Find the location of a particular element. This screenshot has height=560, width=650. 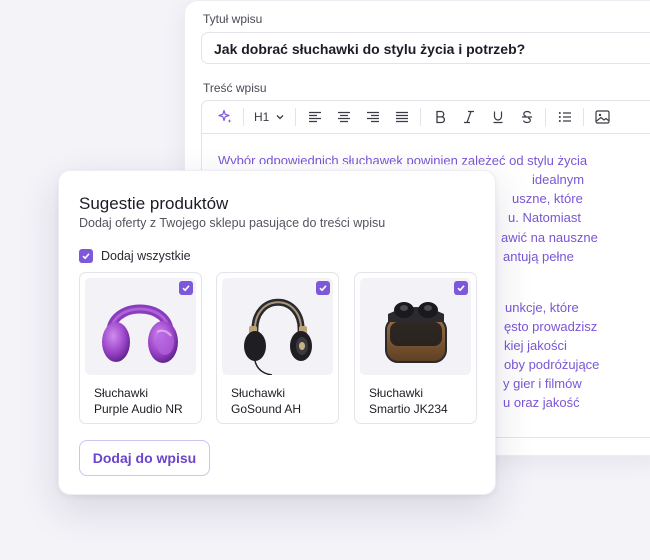

align-center-button is located at coordinates (343, 117).